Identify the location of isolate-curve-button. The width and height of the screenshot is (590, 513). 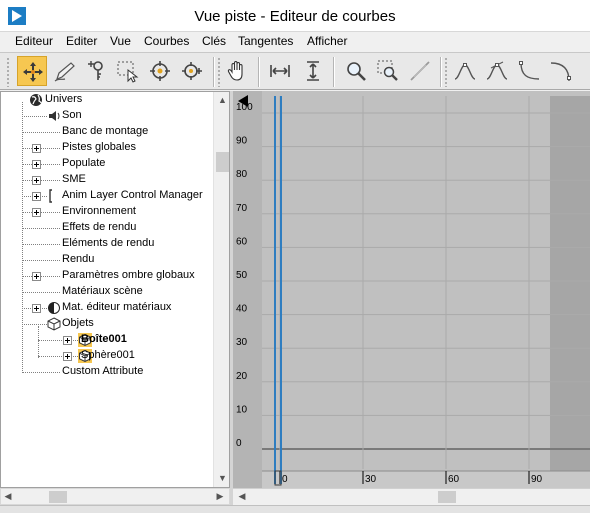
(420, 71).